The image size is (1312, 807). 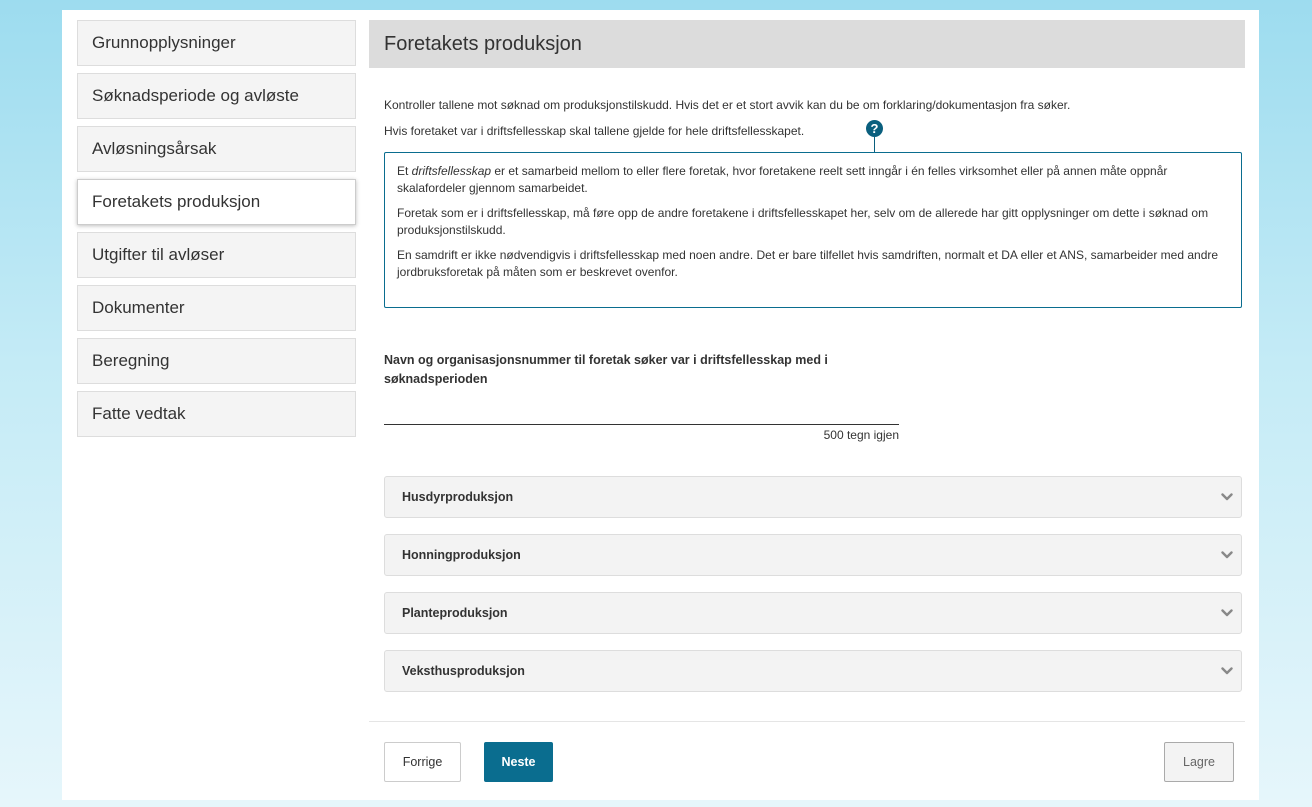 What do you see at coordinates (216, 43) in the screenshot?
I see `sidebar-item-grunnopplysninger: Grunnopplysninger` at bounding box center [216, 43].